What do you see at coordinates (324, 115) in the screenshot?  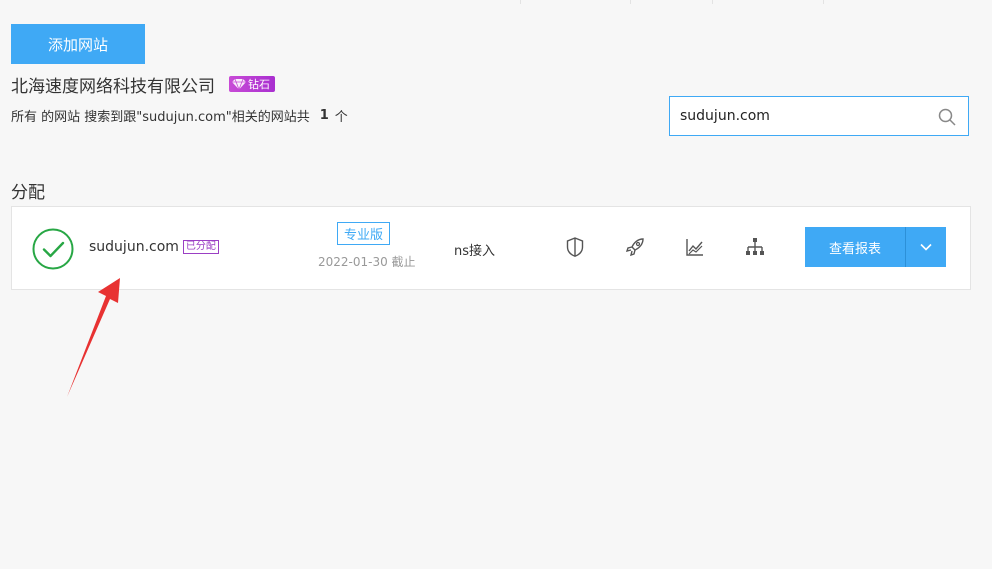 I see `result-count: 1` at bounding box center [324, 115].